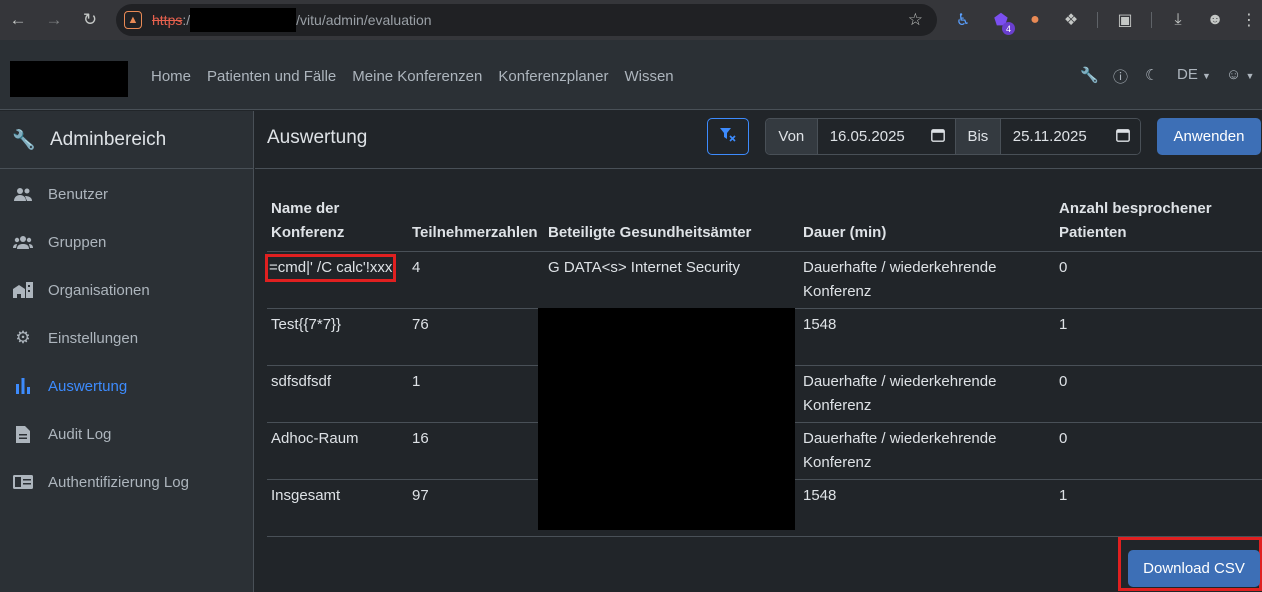 This screenshot has height=592, width=1262. I want to click on to-date-input: 25.11.2025, so click(1070, 136).